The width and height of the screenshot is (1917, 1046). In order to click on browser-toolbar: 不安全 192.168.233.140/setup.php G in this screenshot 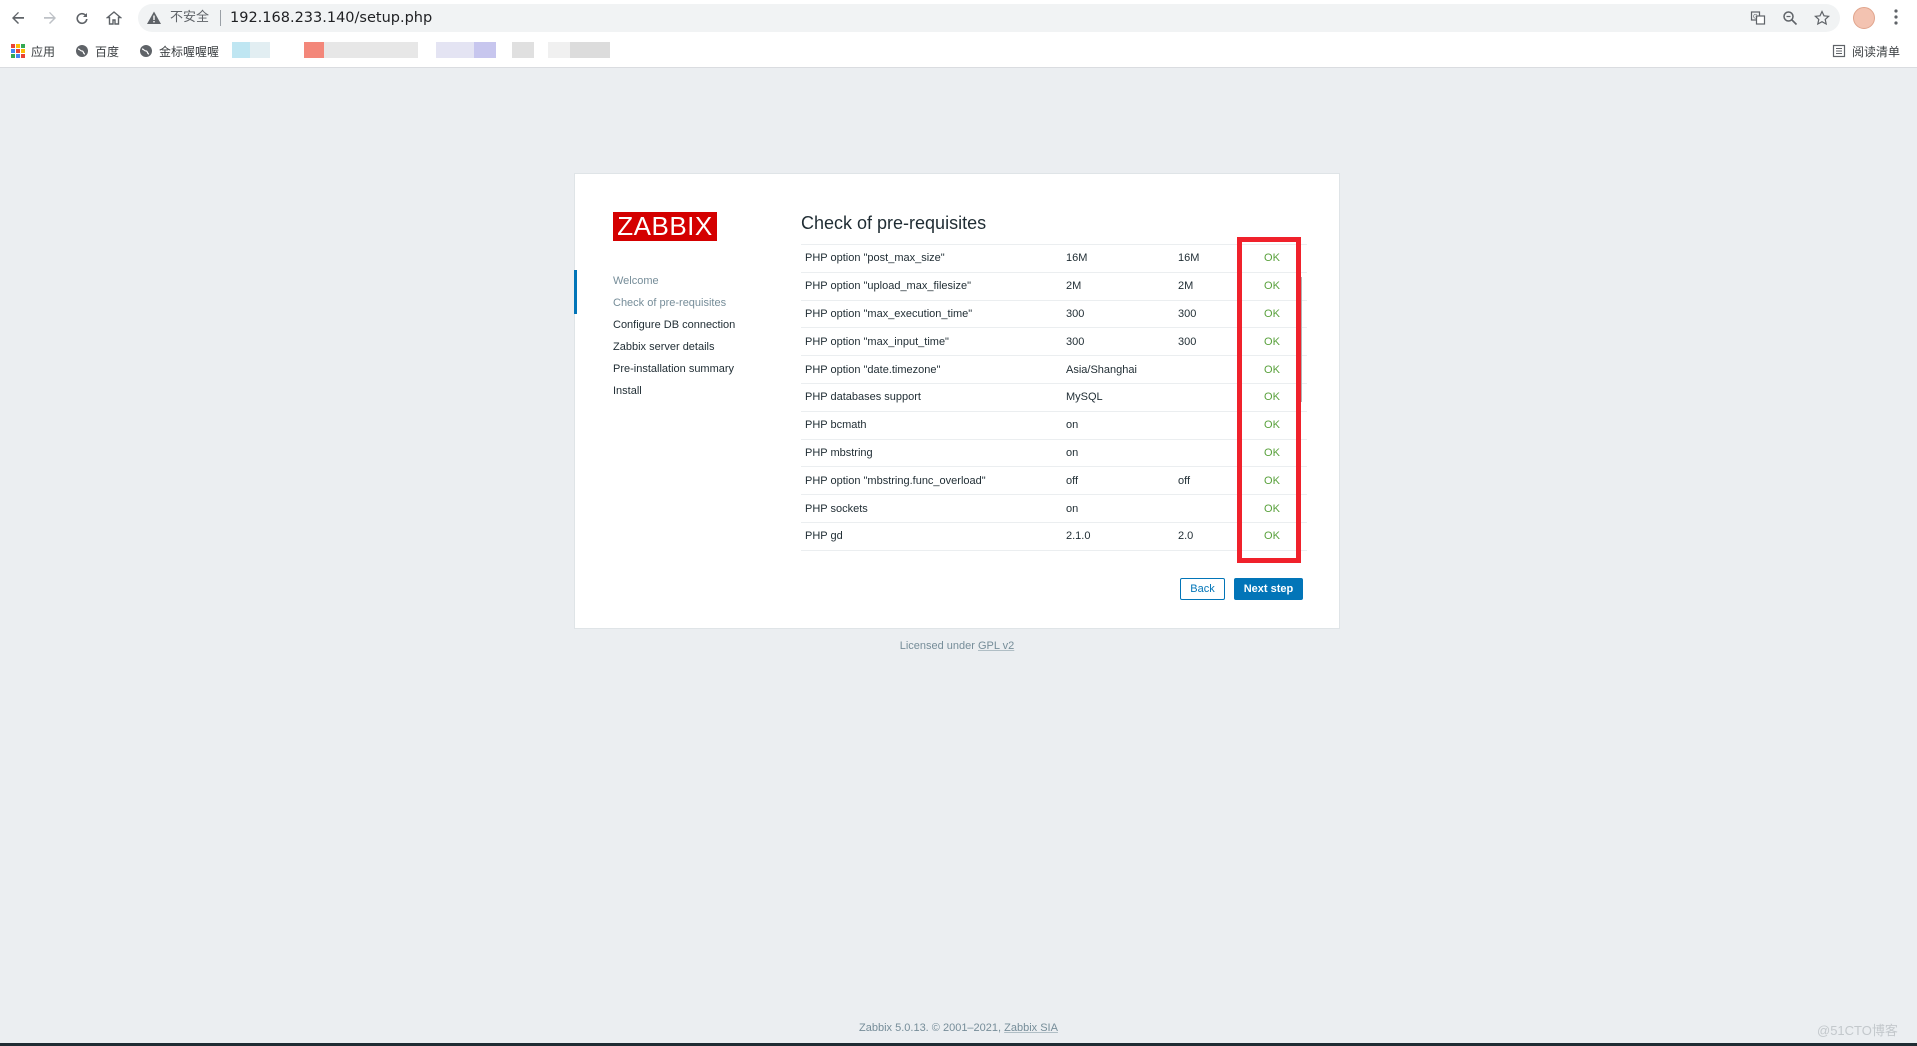, I will do `click(958, 18)`.